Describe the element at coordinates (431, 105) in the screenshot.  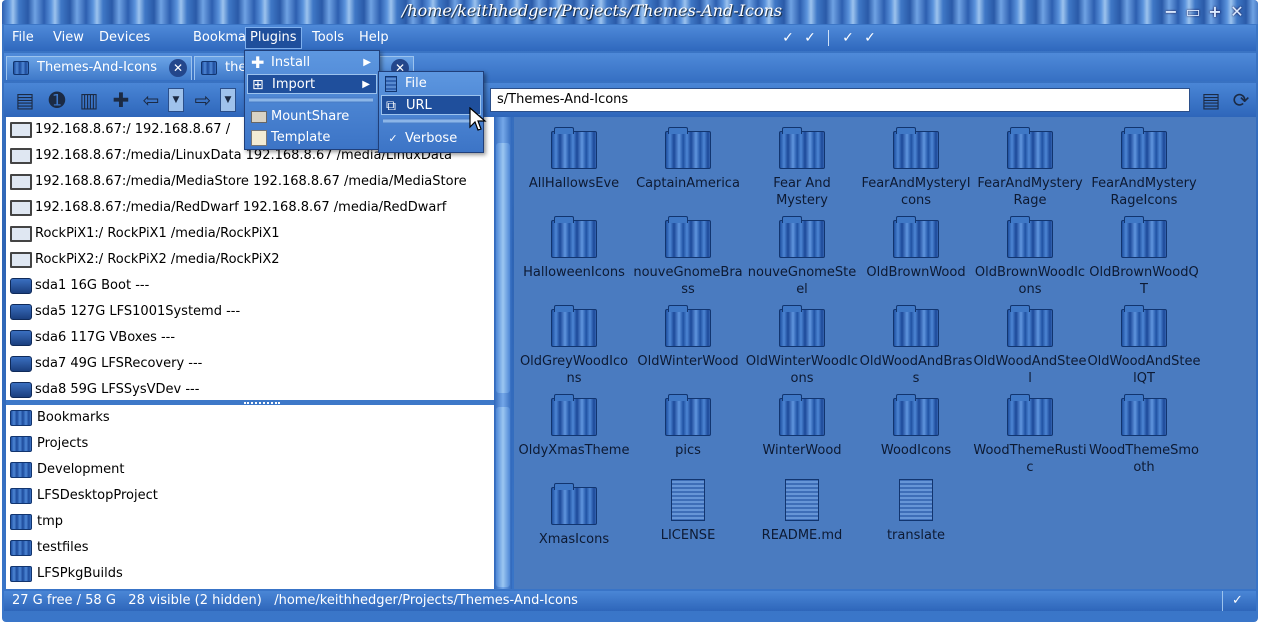
I see `menu-item-url: ⧉ URL` at that location.